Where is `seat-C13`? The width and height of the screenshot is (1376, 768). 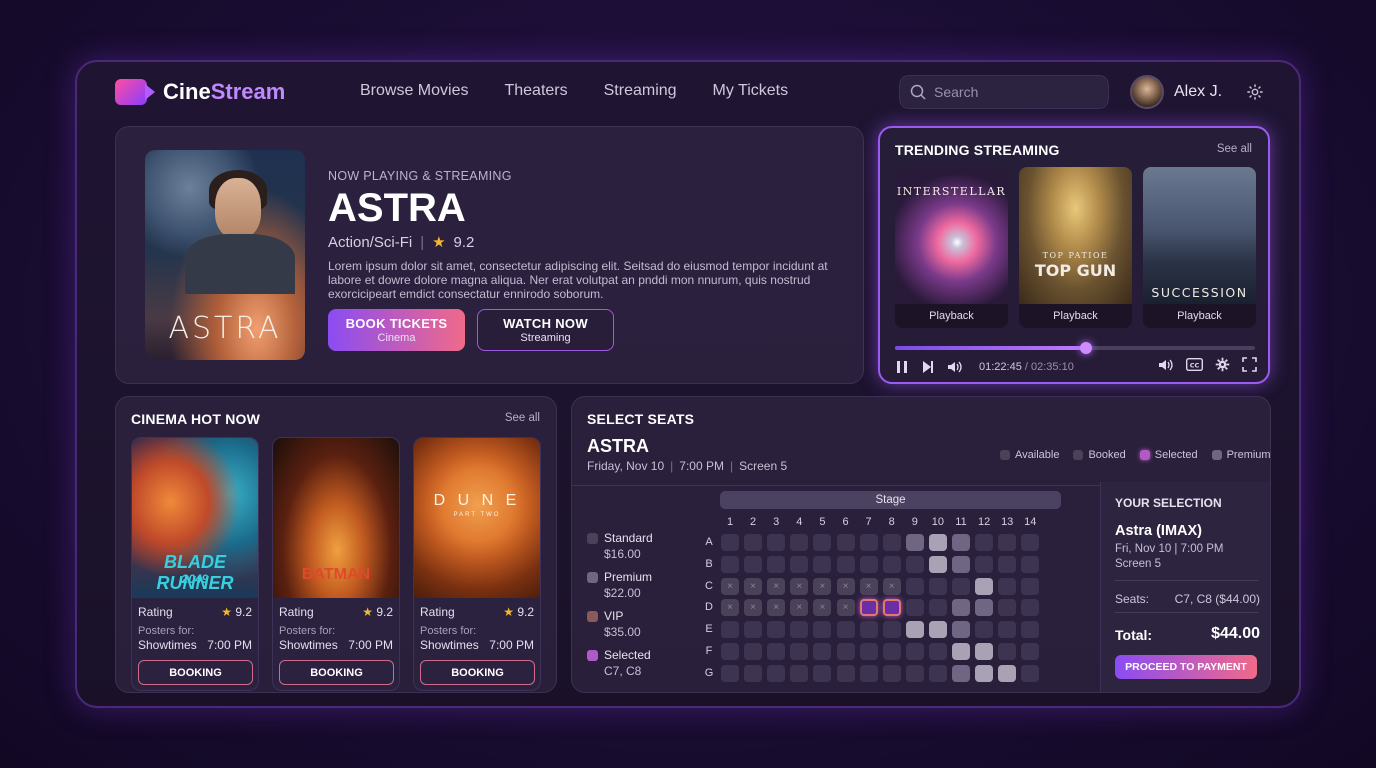
seat-C13 is located at coordinates (1007, 586).